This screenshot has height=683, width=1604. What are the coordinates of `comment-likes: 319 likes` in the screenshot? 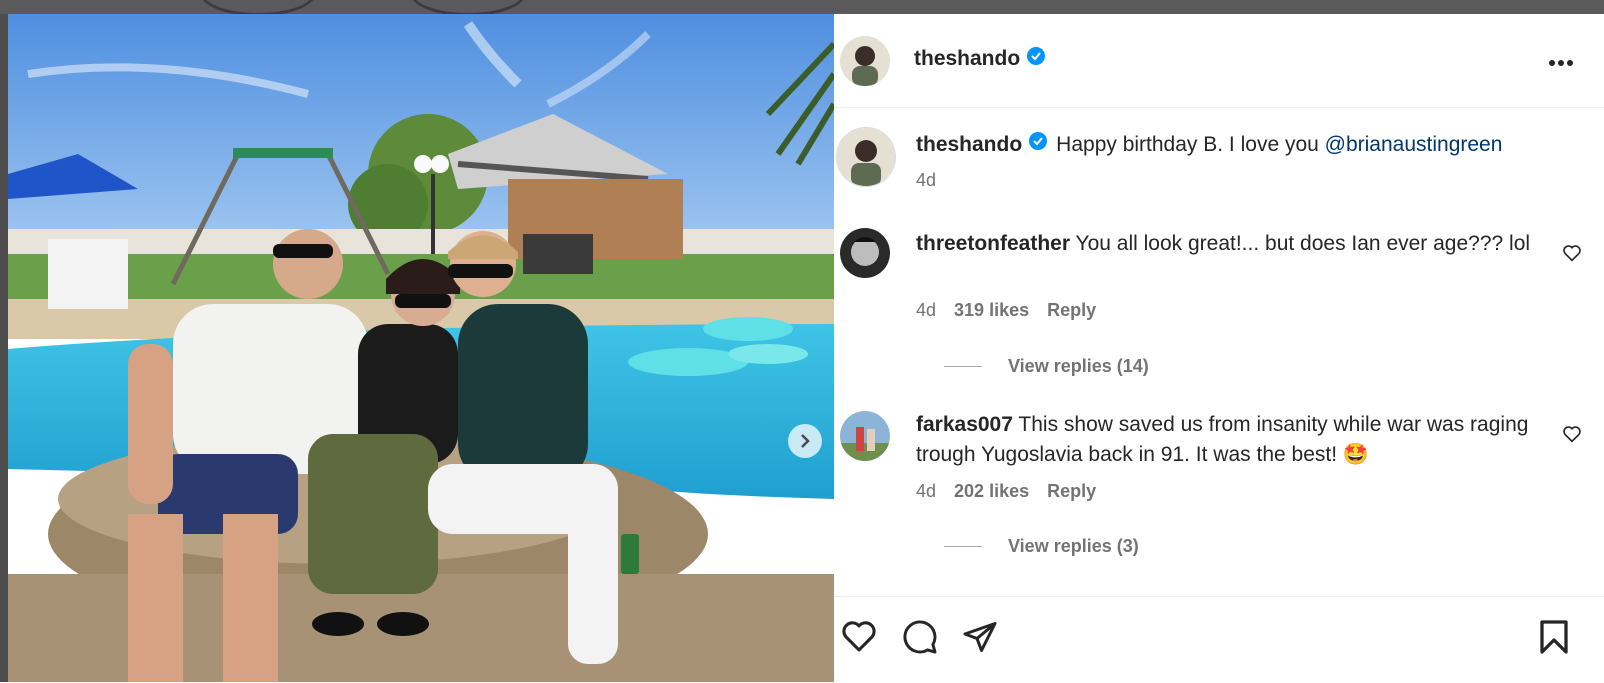 It's located at (991, 310).